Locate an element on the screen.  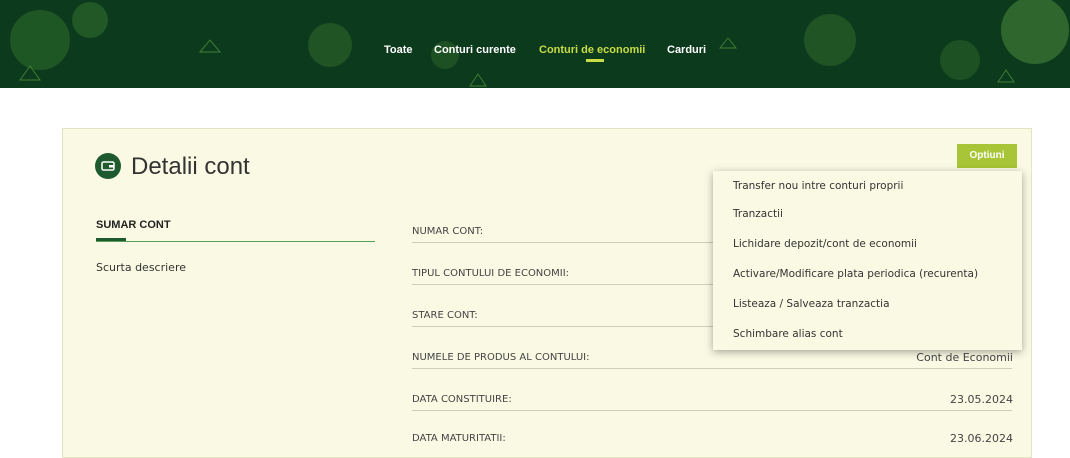
nav-tab-conturi-de-economii: Conturi de economii is located at coordinates (592, 50).